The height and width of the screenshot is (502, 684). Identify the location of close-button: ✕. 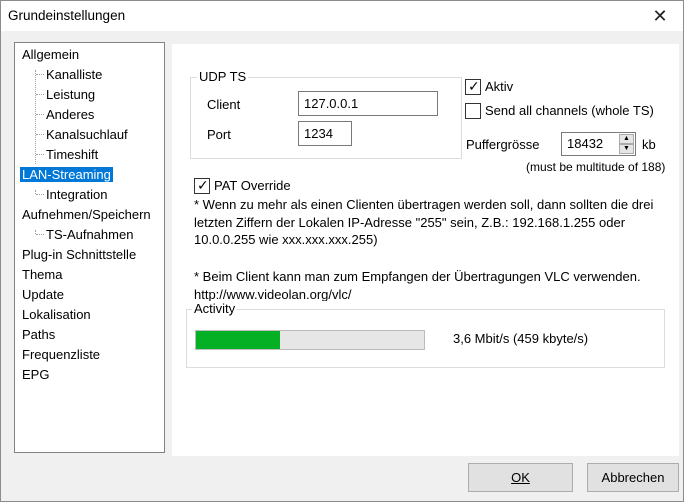
(660, 16).